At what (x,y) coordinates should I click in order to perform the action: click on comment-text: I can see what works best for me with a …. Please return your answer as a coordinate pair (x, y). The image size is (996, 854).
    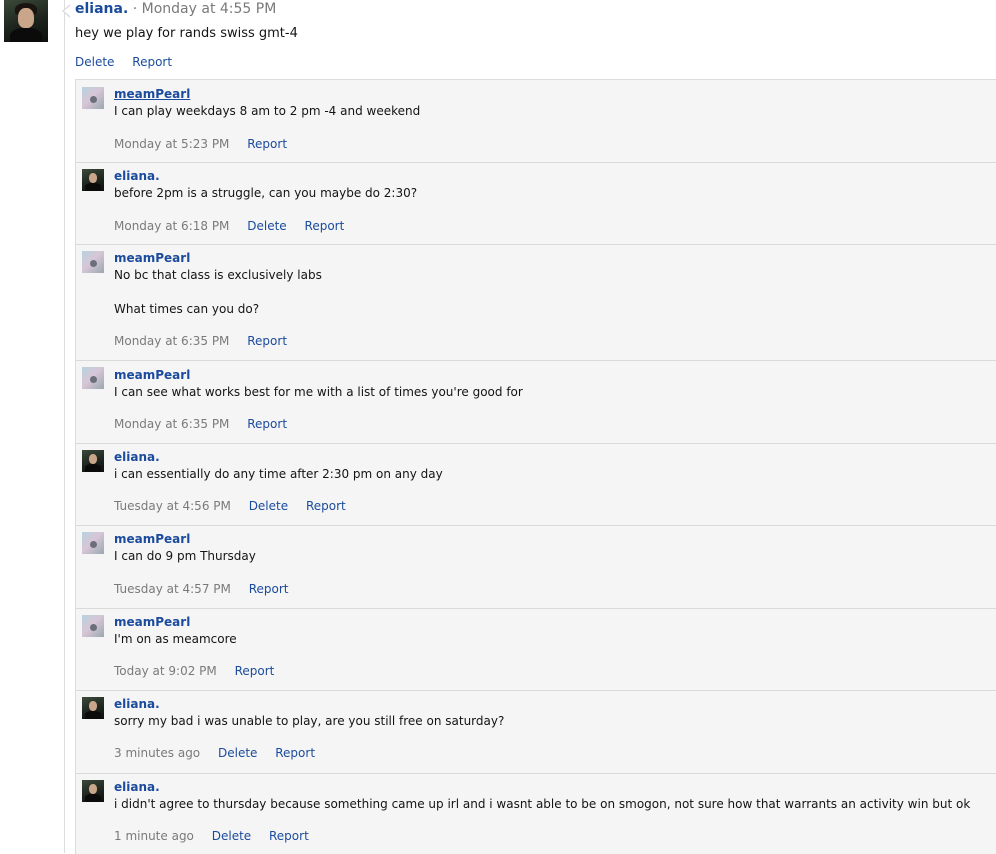
    Looking at the image, I should click on (318, 392).